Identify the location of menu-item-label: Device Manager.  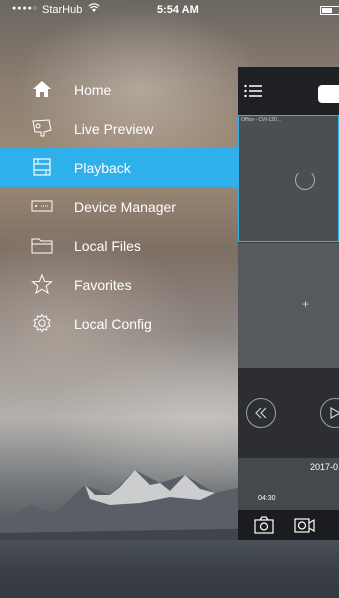
(125, 207).